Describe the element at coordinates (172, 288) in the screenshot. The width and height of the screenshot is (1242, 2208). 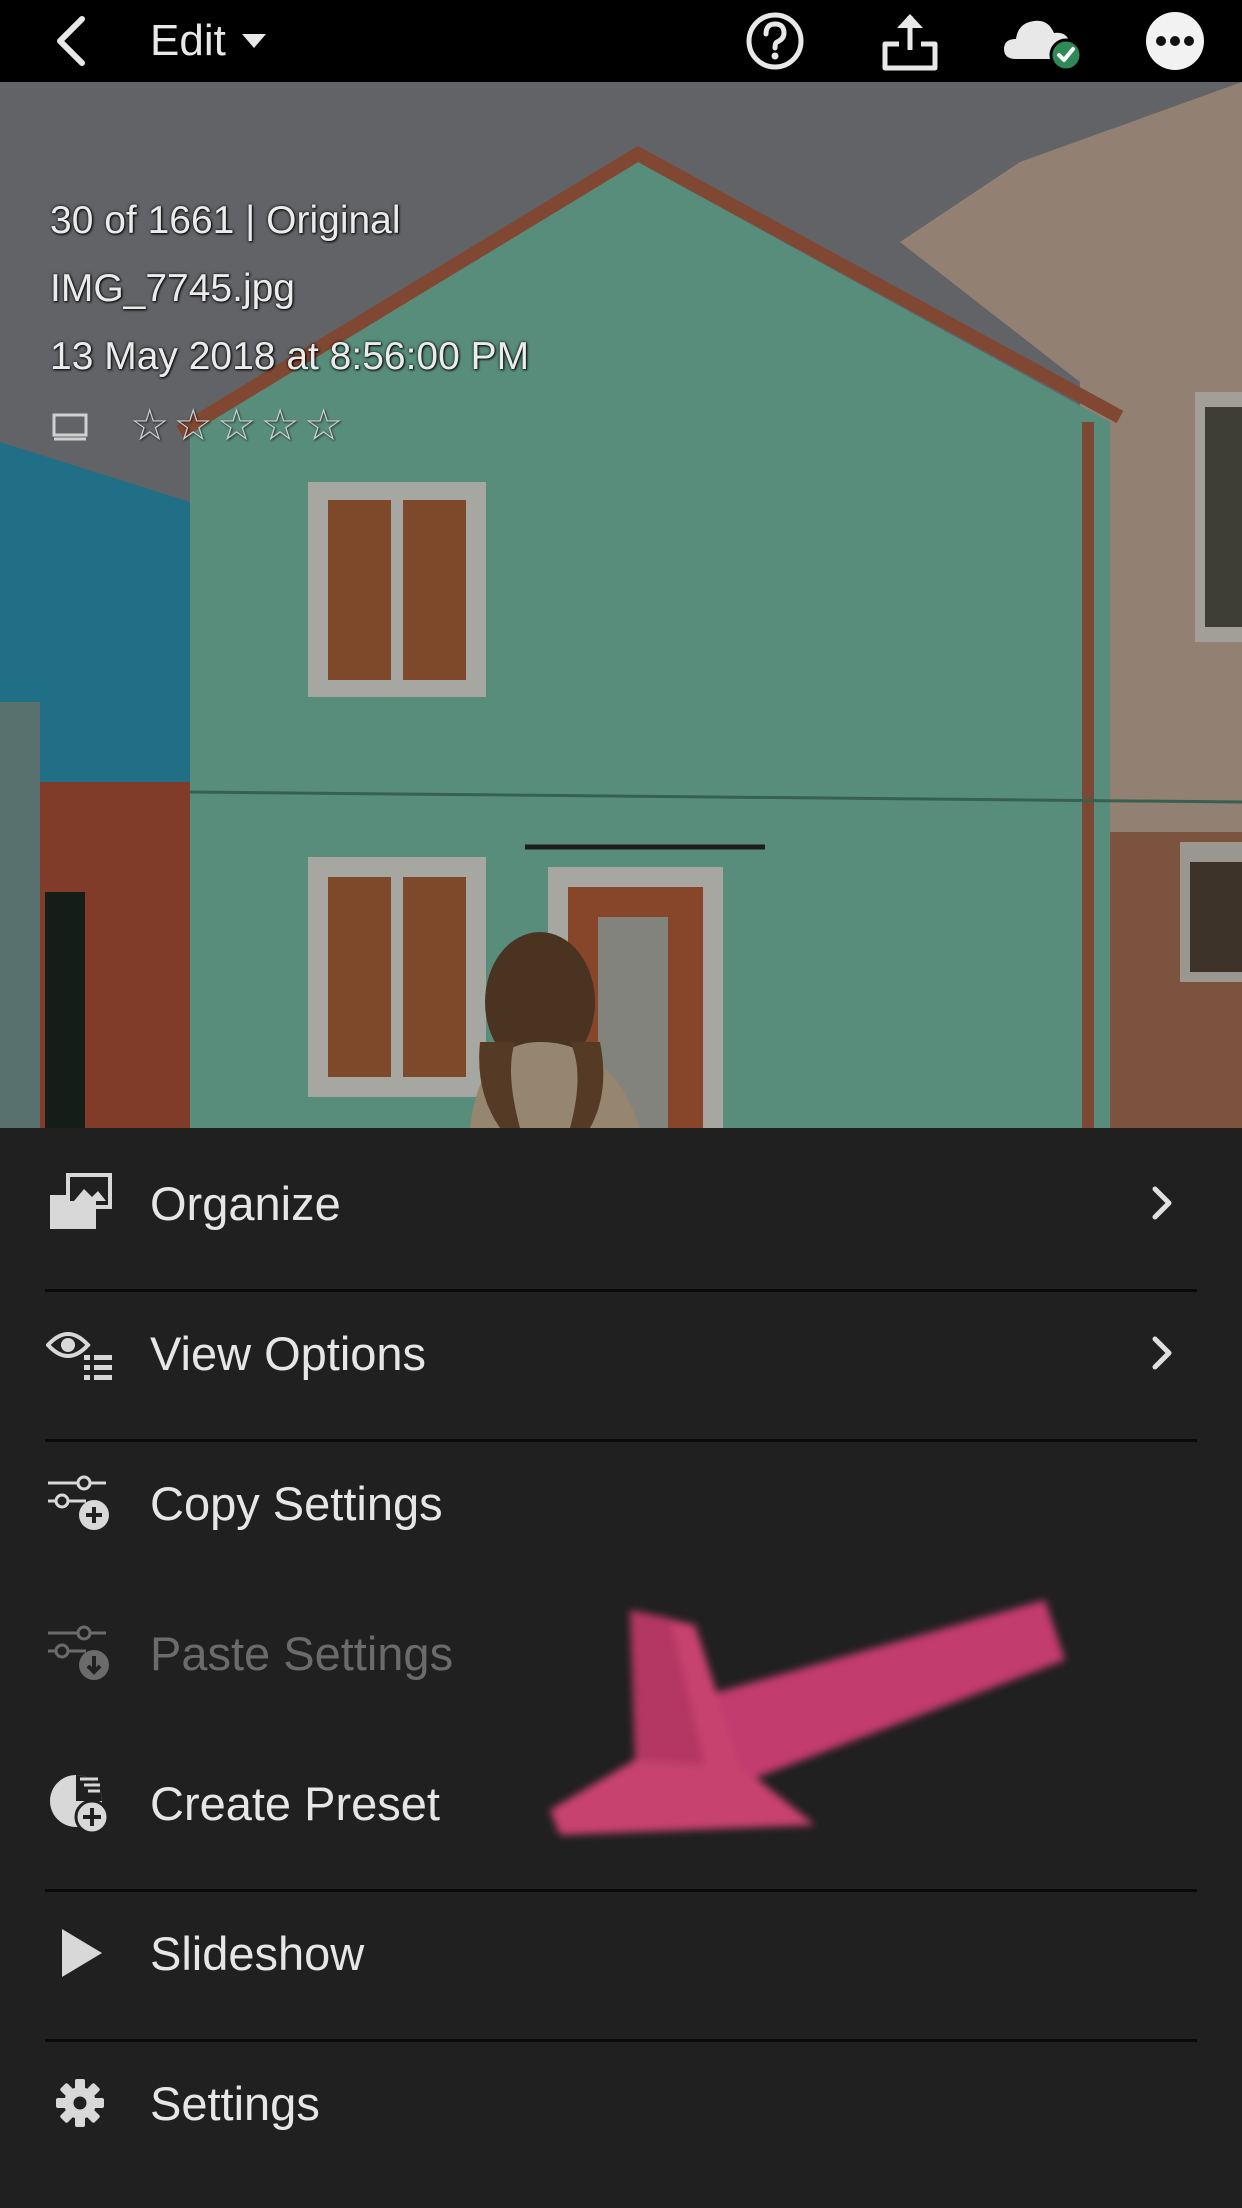
I see `photo-filename: IMG_7745.jpg` at that location.